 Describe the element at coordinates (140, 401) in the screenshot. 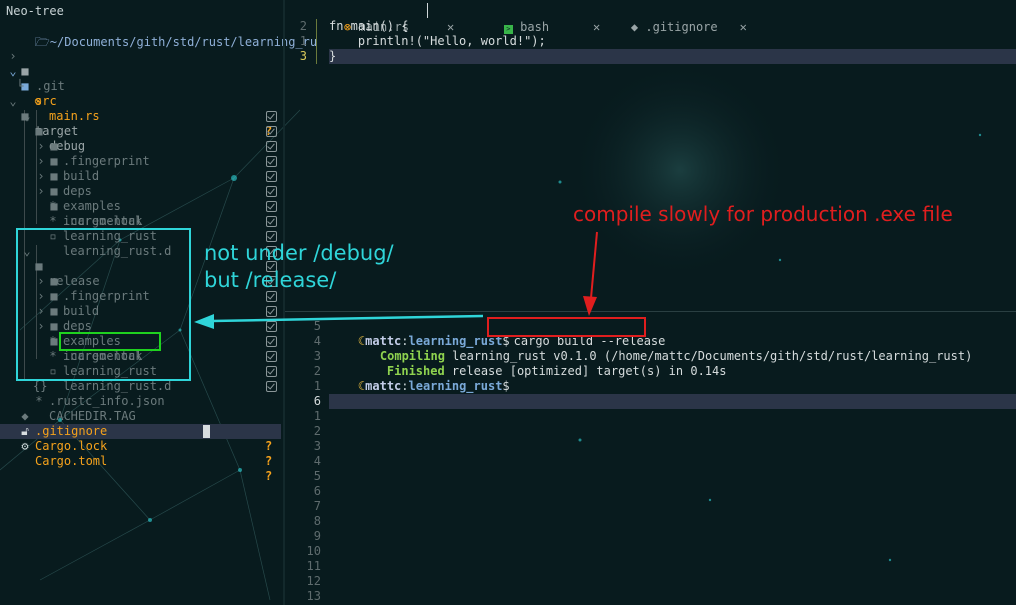

I see `tree-item: * CACHEDIR.TAG` at that location.